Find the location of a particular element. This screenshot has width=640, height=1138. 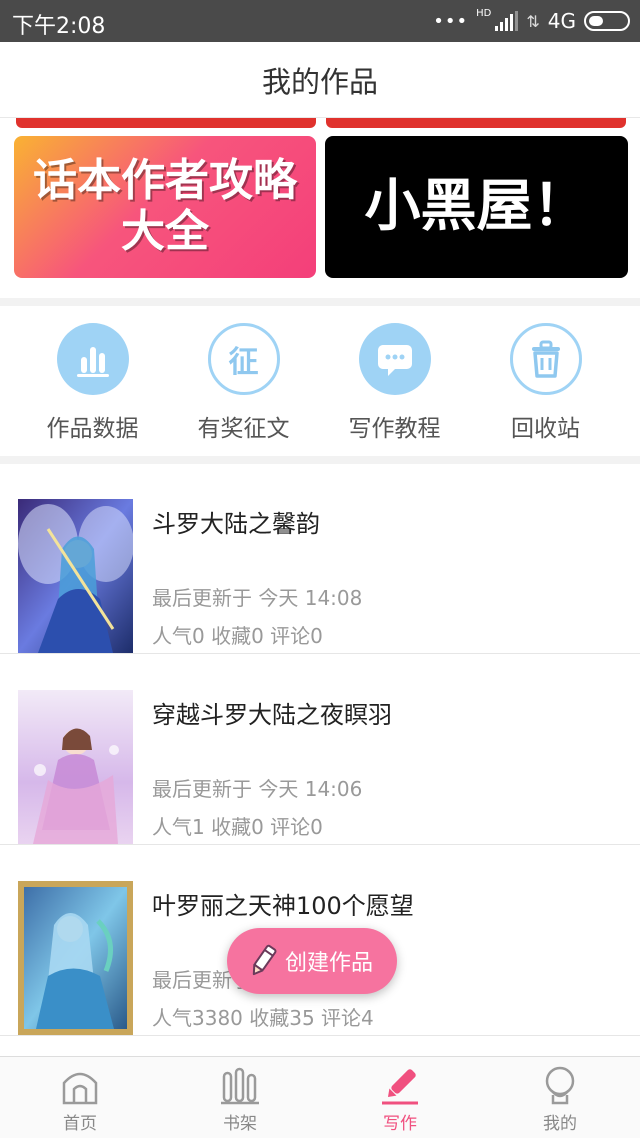

tab-bookshelf: 书架 is located at coordinates (240, 1097).